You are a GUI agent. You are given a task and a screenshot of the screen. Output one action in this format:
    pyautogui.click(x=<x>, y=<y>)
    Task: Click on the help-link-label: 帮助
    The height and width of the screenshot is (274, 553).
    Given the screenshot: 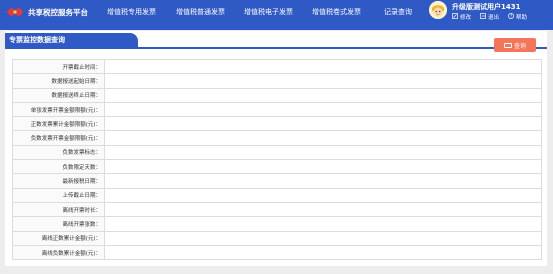 What is the action you would take?
    pyautogui.click(x=522, y=18)
    